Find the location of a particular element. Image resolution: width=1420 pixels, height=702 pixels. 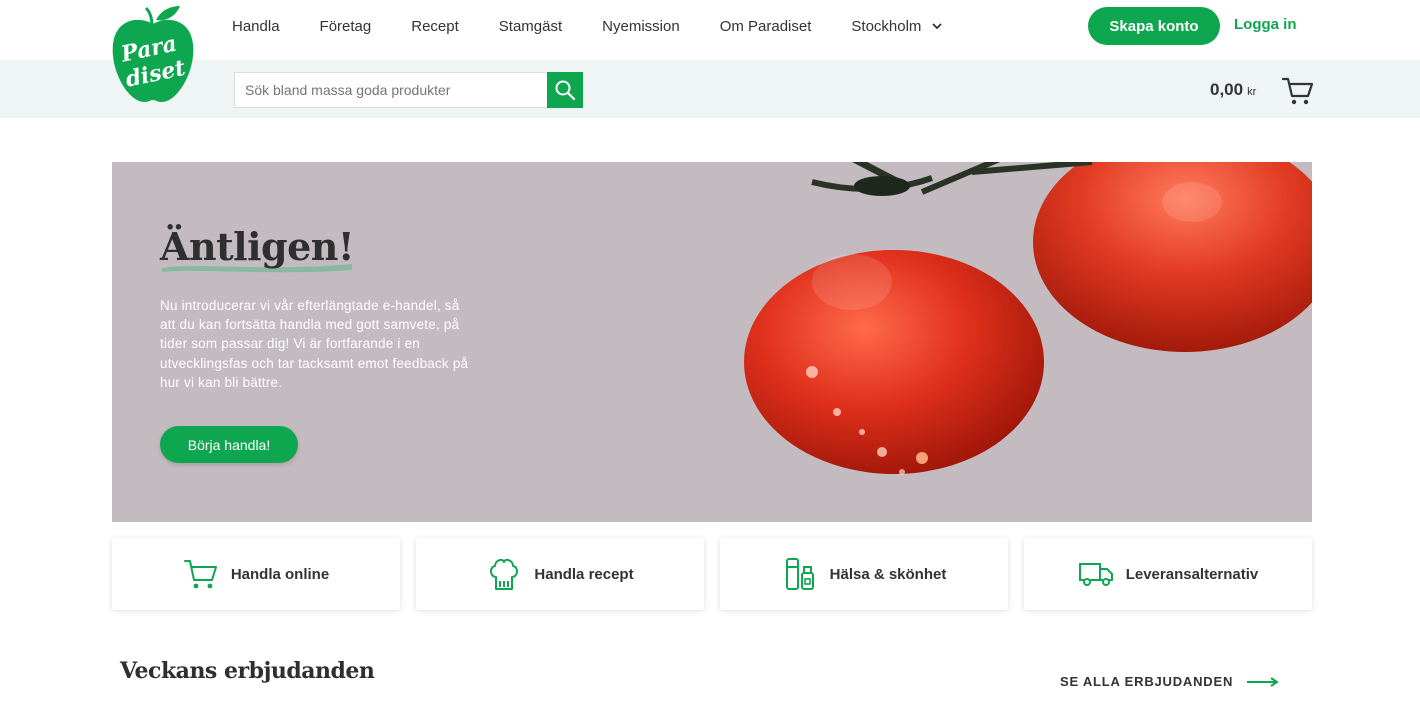

card-label: Hälsa & skönhet is located at coordinates (888, 574).